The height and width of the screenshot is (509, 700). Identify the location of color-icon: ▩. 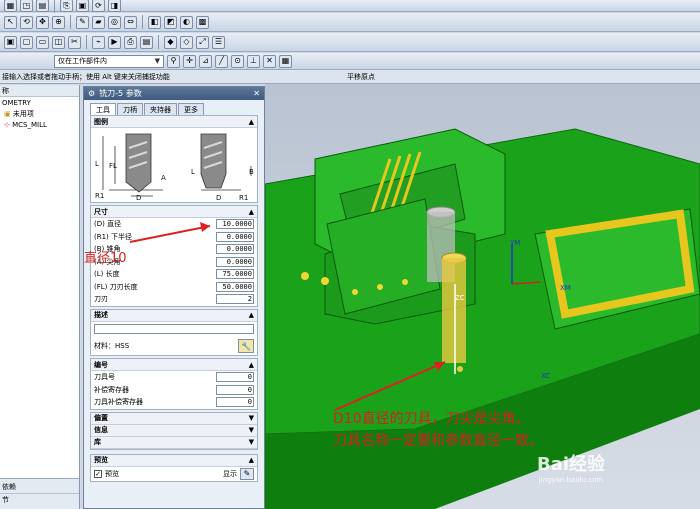
(202, 22).